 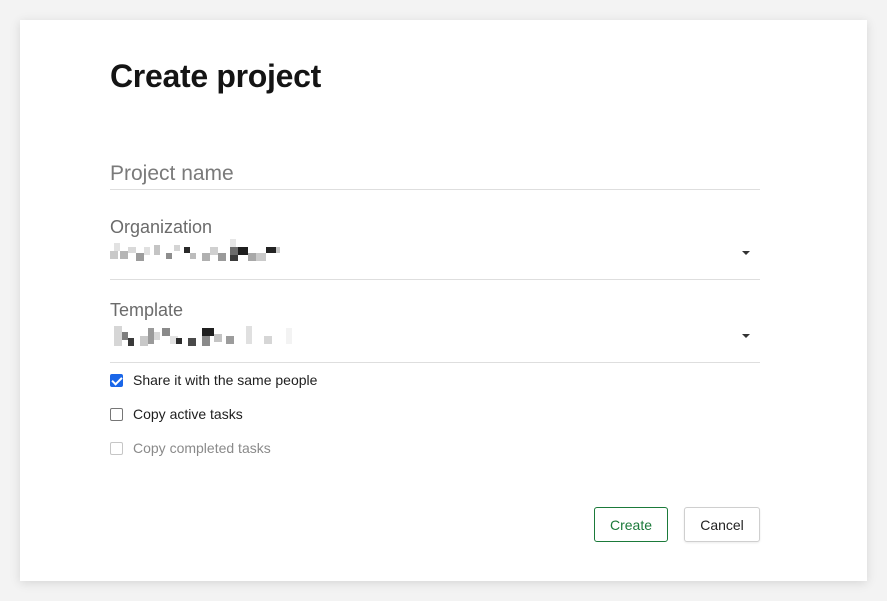 What do you see at coordinates (188, 414) in the screenshot?
I see `copy-active-tasks-label: Copy active tasks` at bounding box center [188, 414].